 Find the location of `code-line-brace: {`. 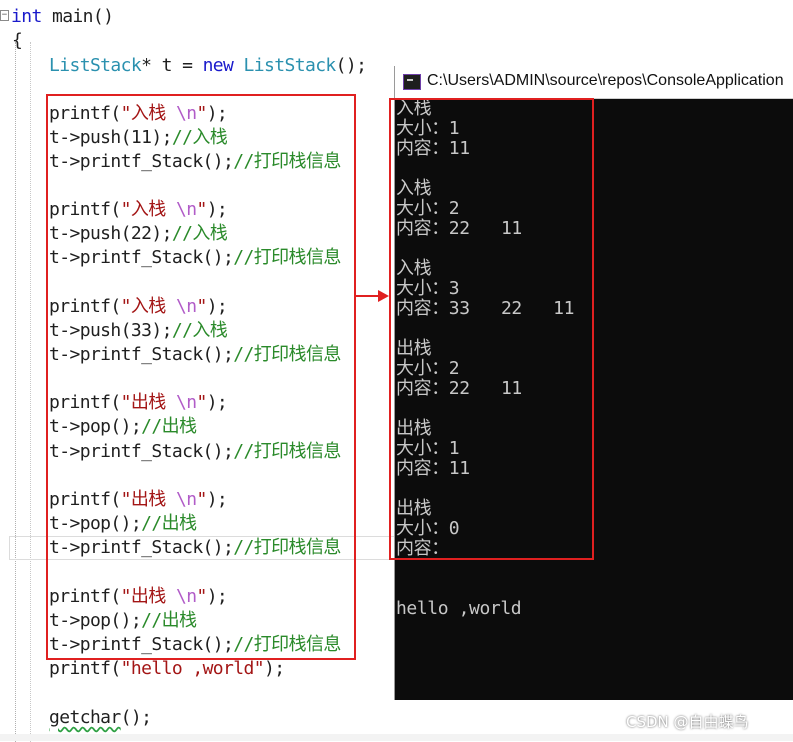

code-line-brace: { is located at coordinates (17, 41).